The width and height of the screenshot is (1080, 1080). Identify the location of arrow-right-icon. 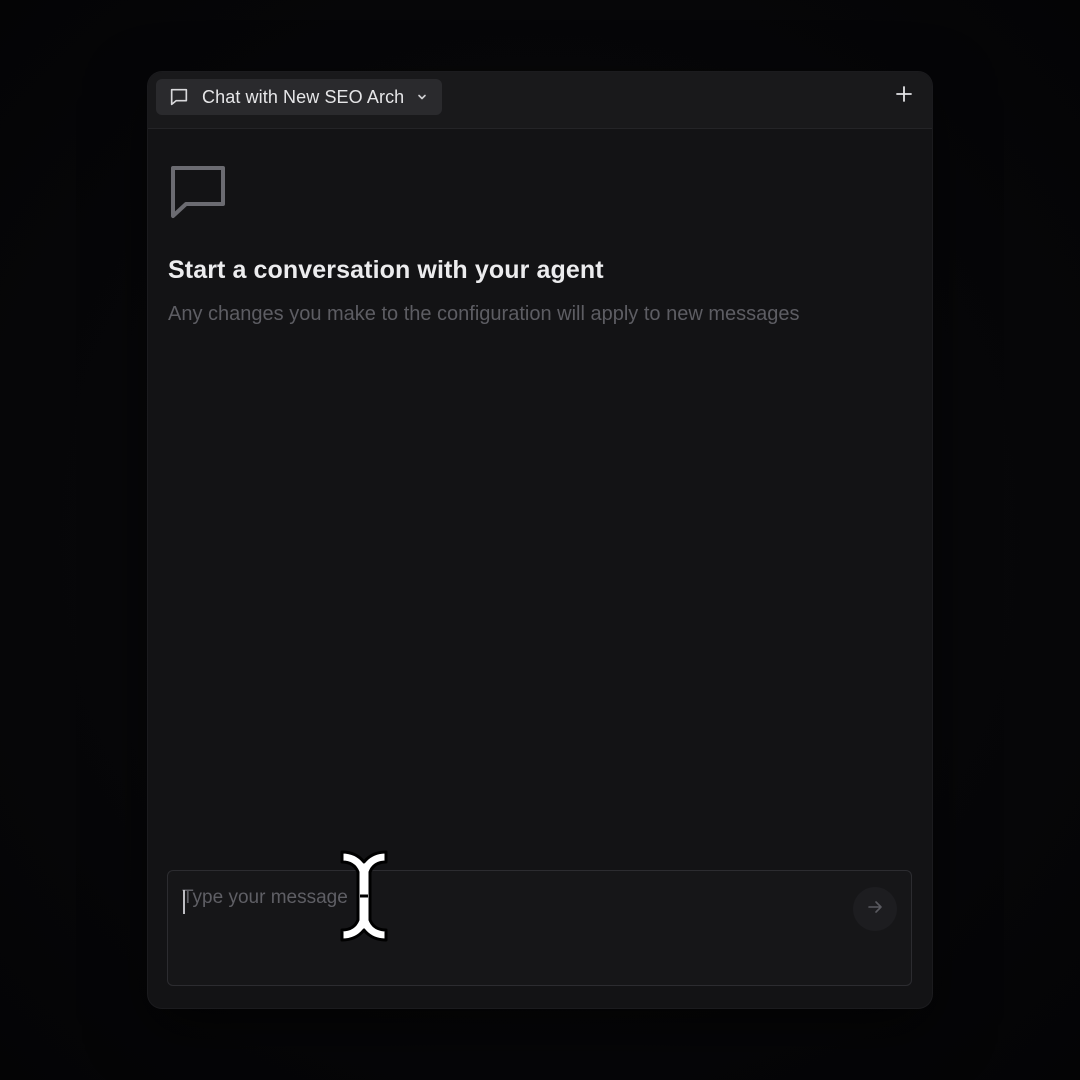
(875, 909).